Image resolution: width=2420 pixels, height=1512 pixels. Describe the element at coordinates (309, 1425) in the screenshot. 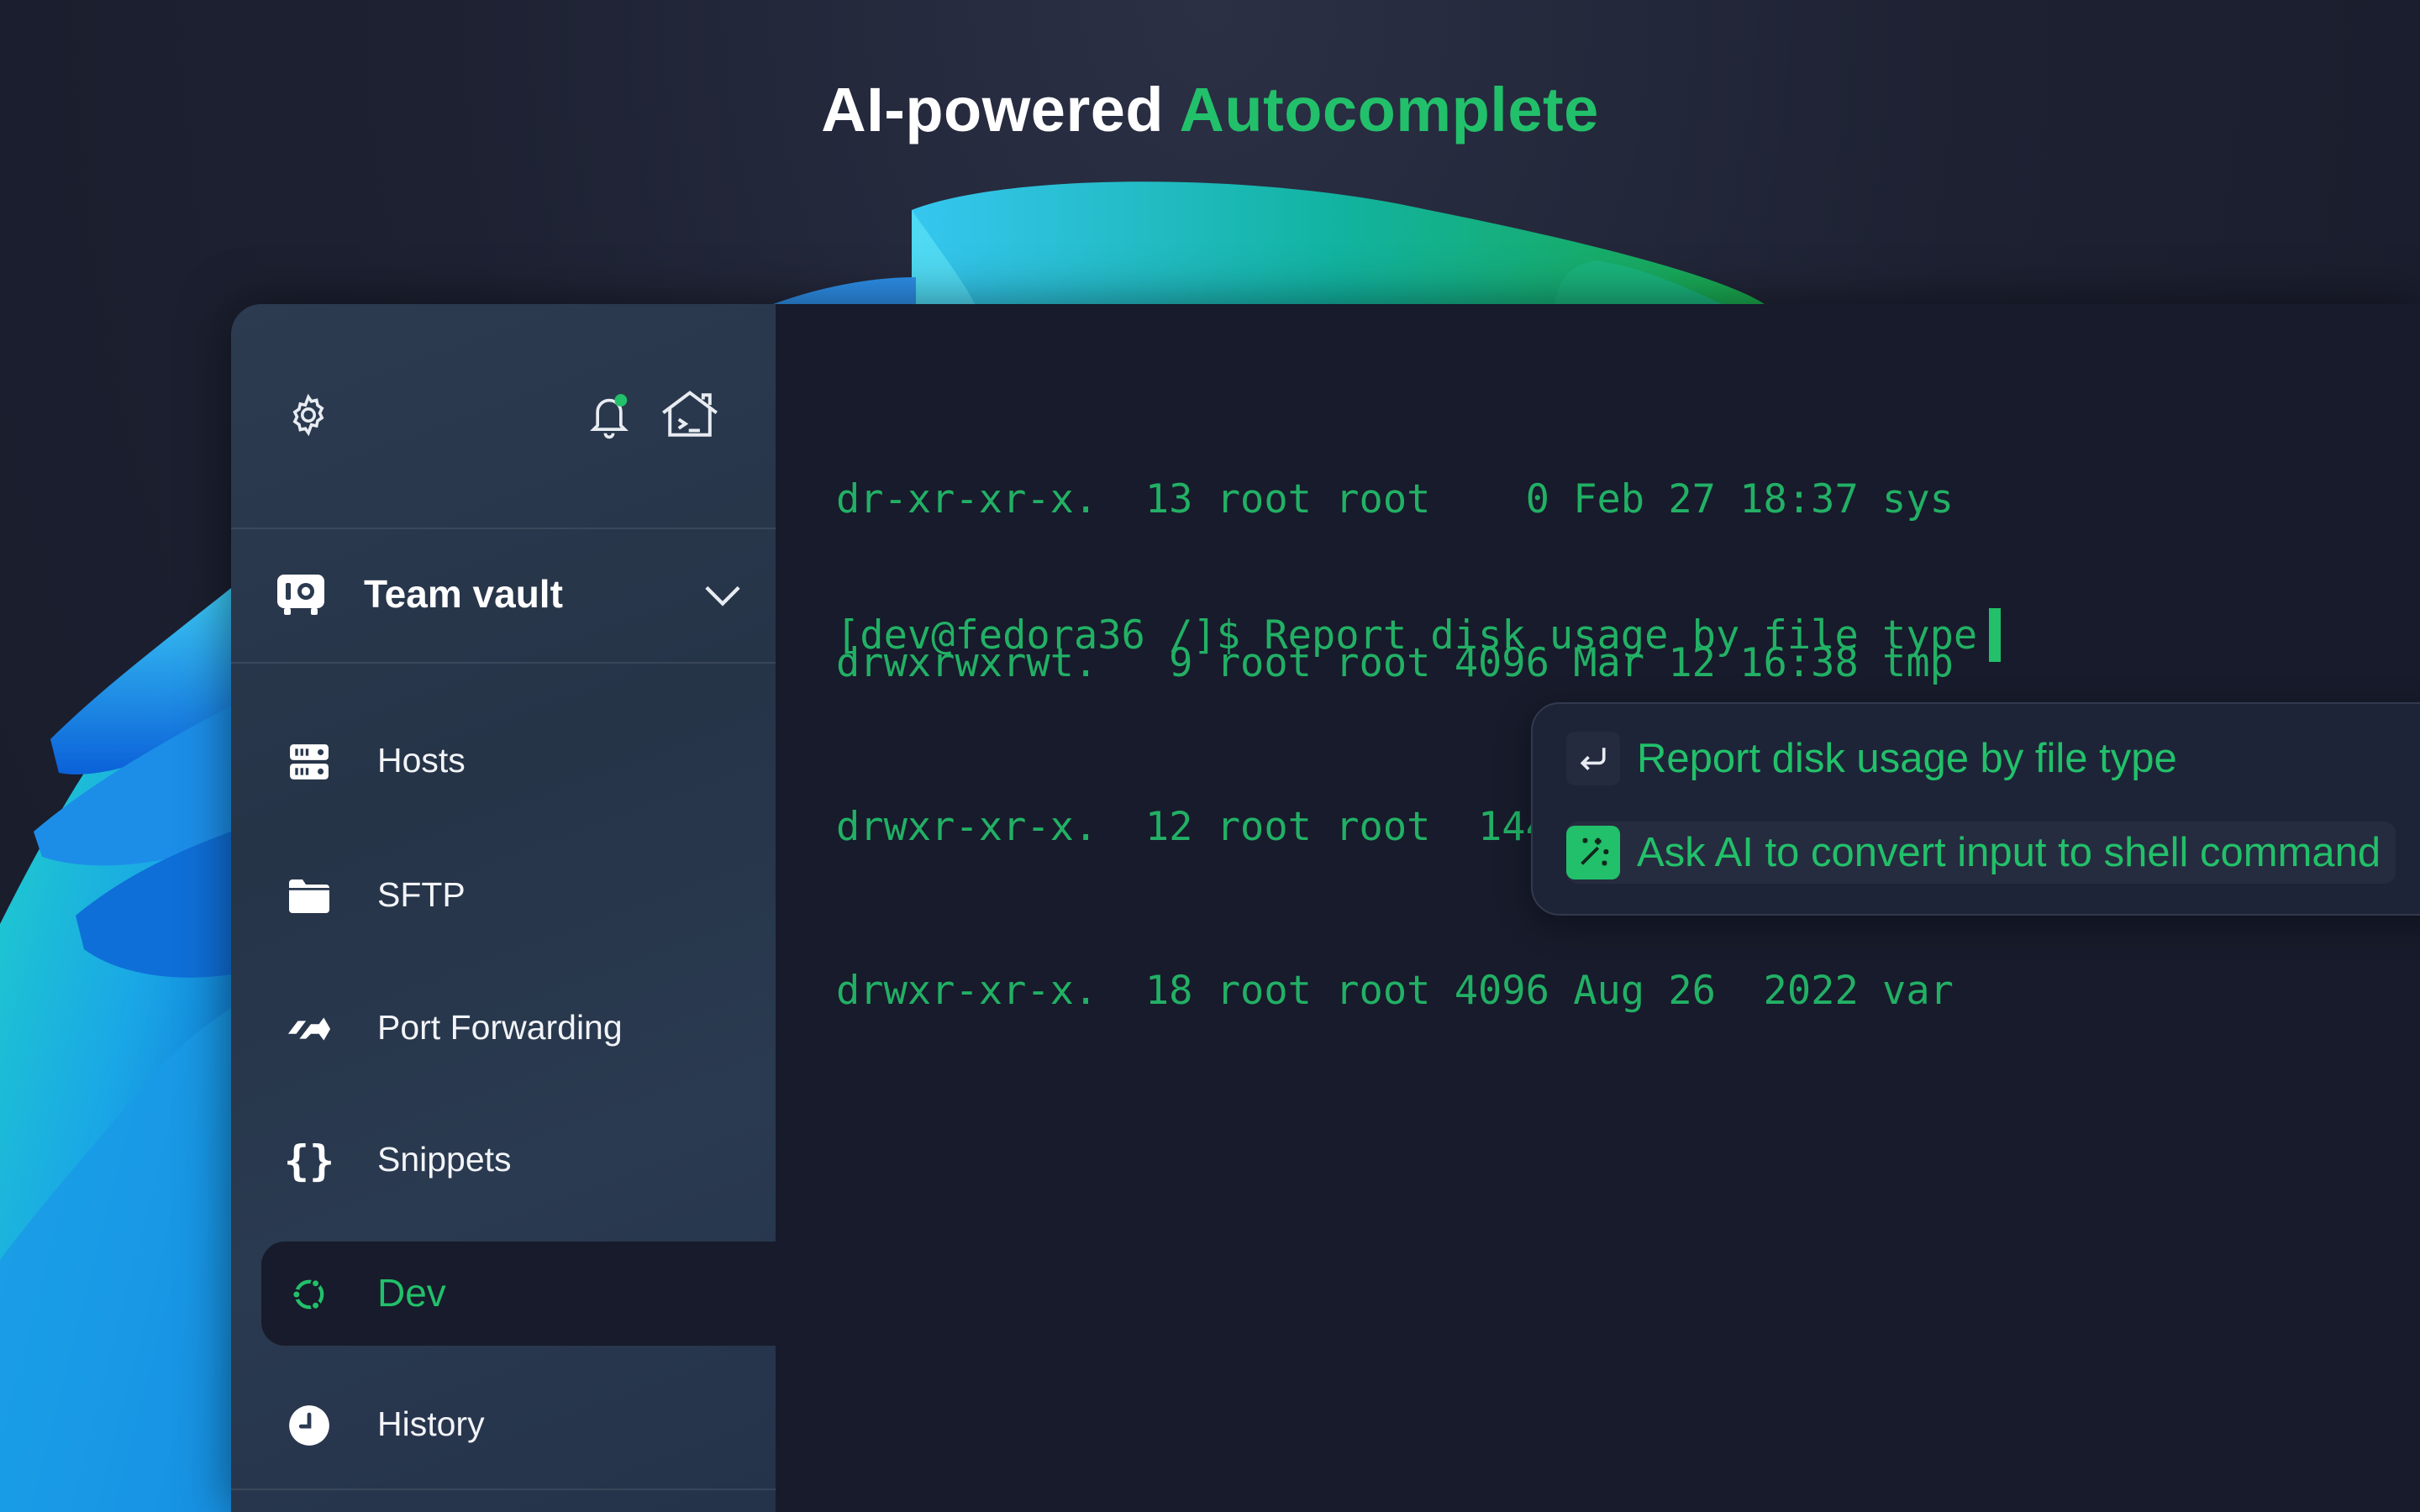

I see `clock-icon` at that location.